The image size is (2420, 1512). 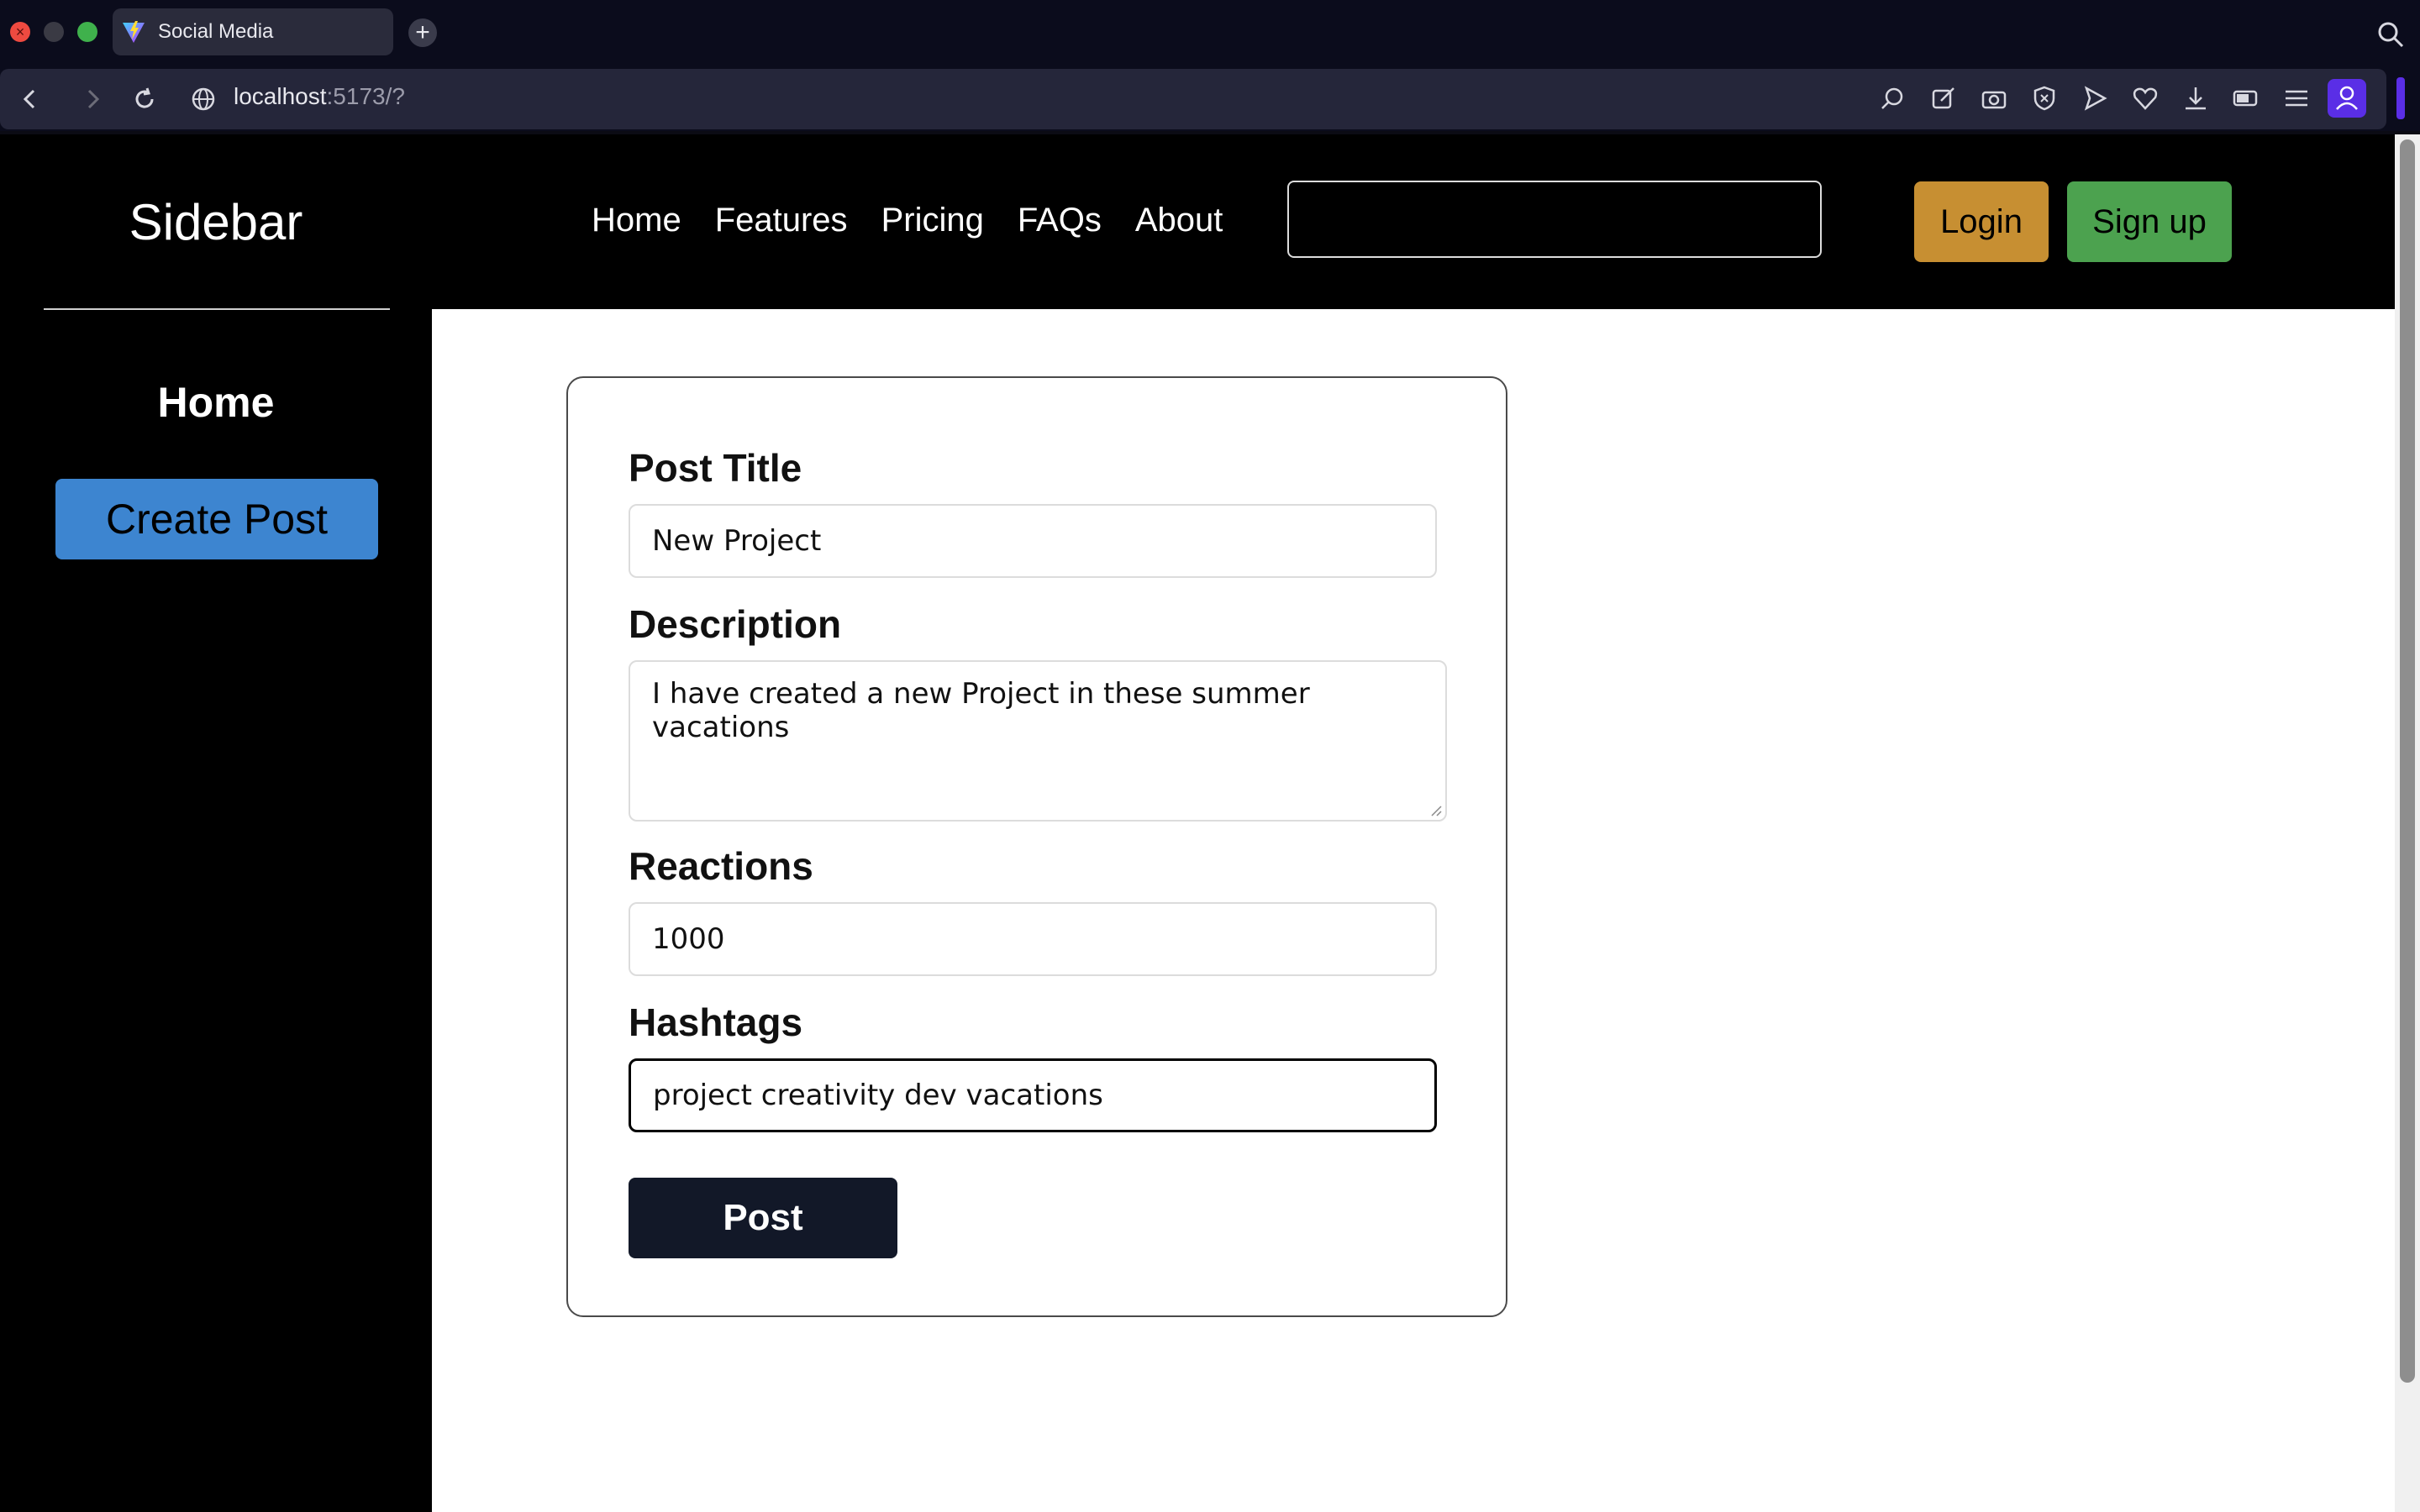 I want to click on create-post-button: Create Post, so click(x=217, y=519).